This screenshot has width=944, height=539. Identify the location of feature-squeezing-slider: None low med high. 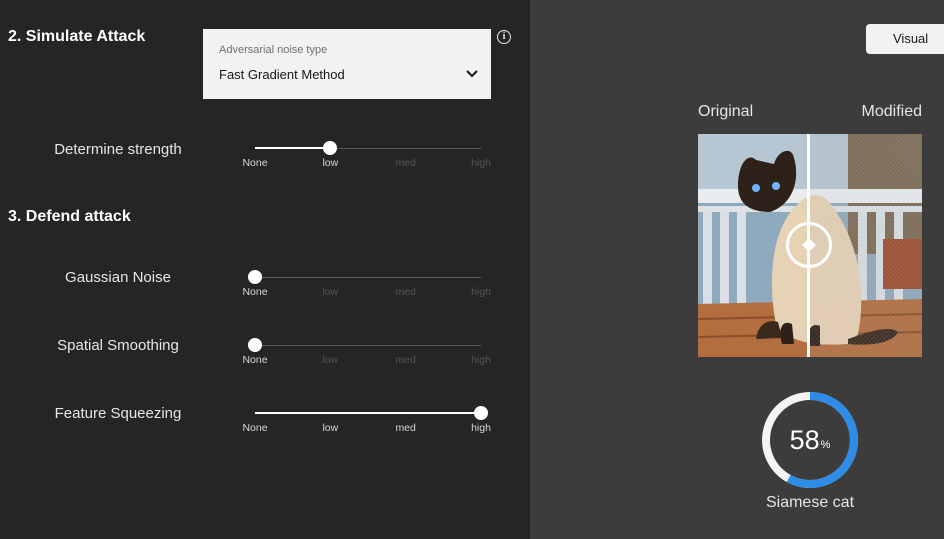
(366, 421).